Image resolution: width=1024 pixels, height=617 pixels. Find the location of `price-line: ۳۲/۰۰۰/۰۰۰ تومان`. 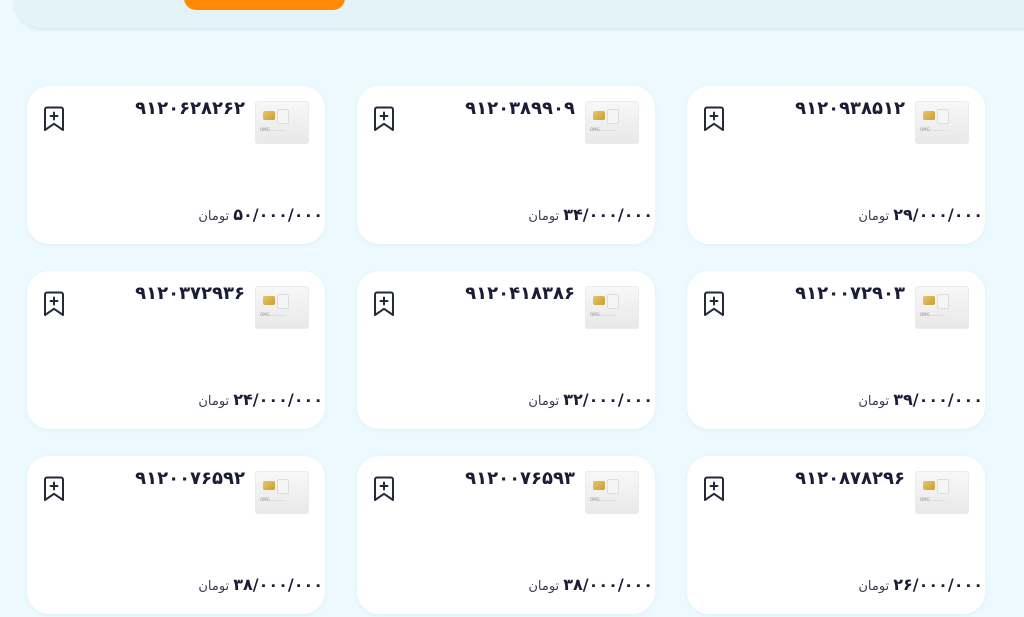

price-line: ۳۲/۰۰۰/۰۰۰ تومان is located at coordinates (590, 399).